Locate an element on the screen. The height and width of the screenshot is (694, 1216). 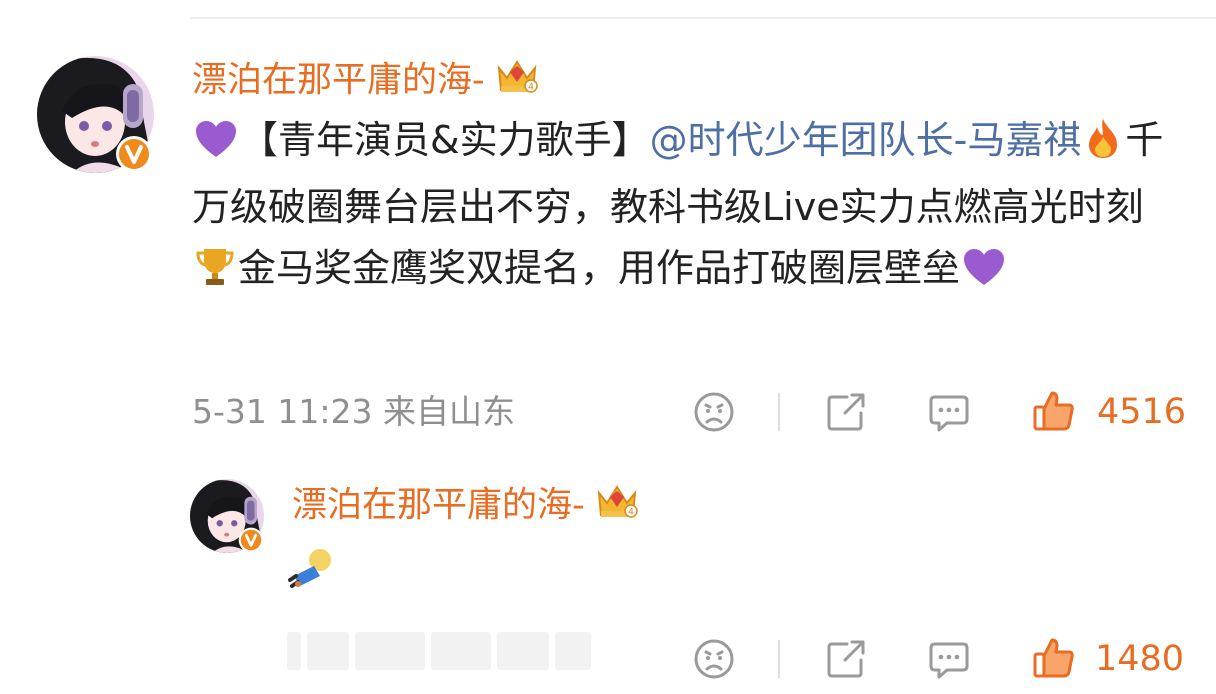
mention-link: @时代少年团队长-马嘉祺 is located at coordinates (866, 140).